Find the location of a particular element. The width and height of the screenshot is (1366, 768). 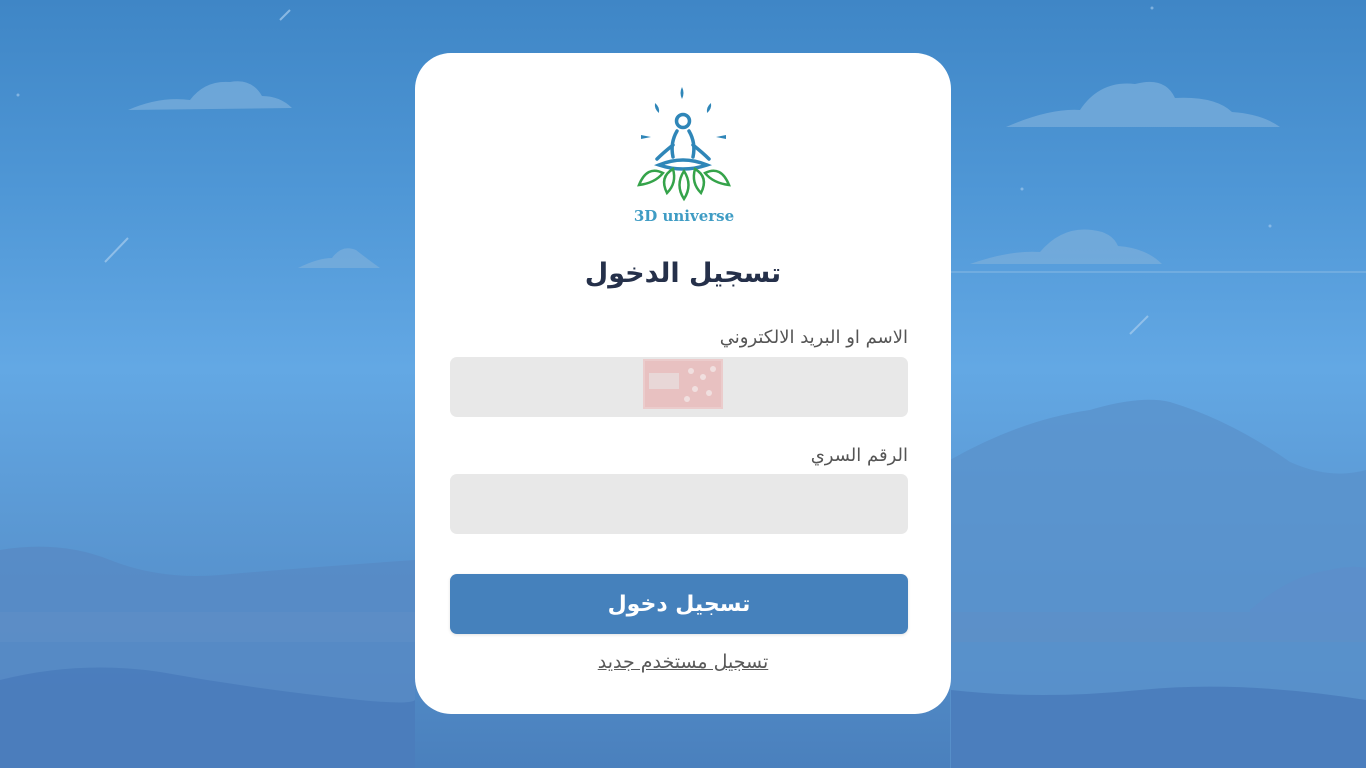

password-label: الرقم السري is located at coordinates (859, 455).